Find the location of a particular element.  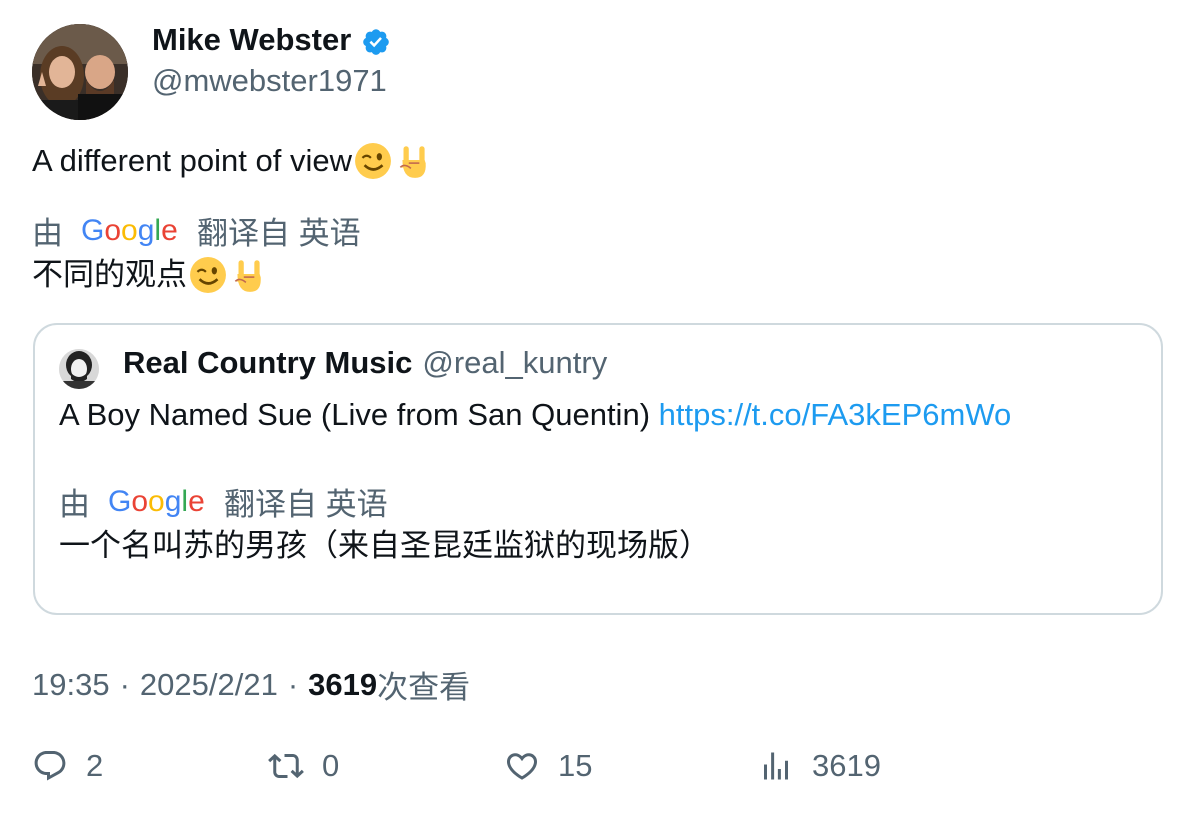

quoted-translation-attribution: 由 Google 翻译自 英语 is located at coordinates (223, 501).